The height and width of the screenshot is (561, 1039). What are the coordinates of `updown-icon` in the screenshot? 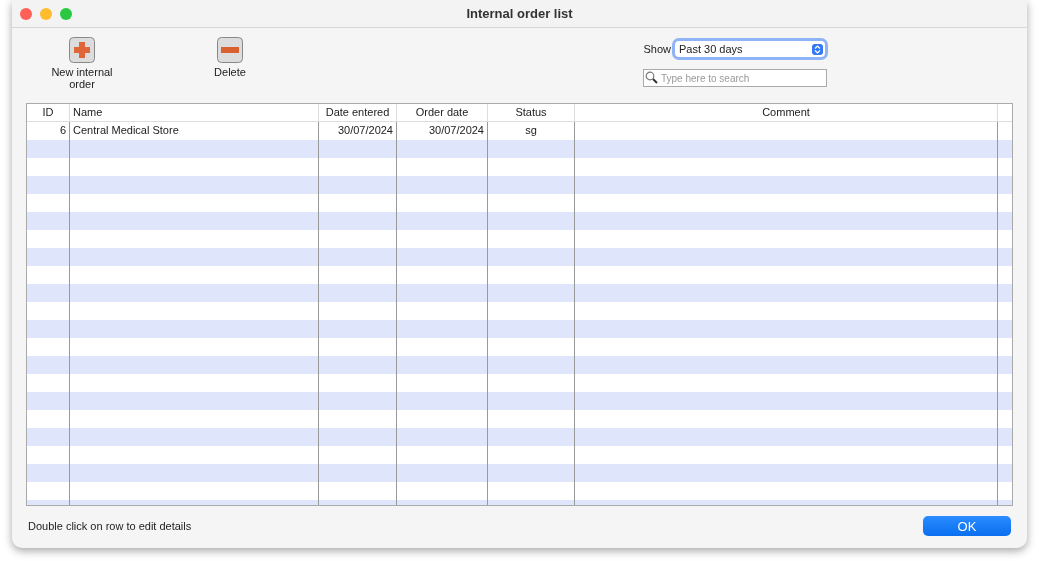 It's located at (817, 49).